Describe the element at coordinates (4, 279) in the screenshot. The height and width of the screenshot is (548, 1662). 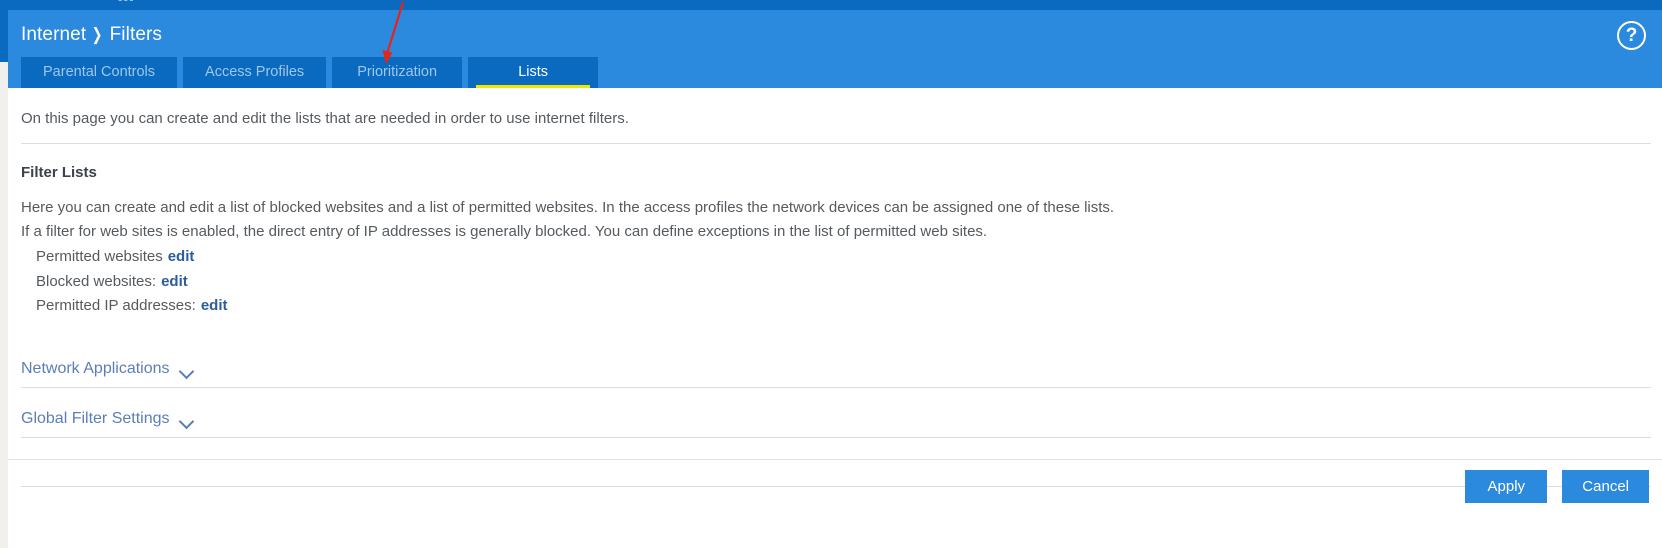
I see `page-left-margin` at that location.